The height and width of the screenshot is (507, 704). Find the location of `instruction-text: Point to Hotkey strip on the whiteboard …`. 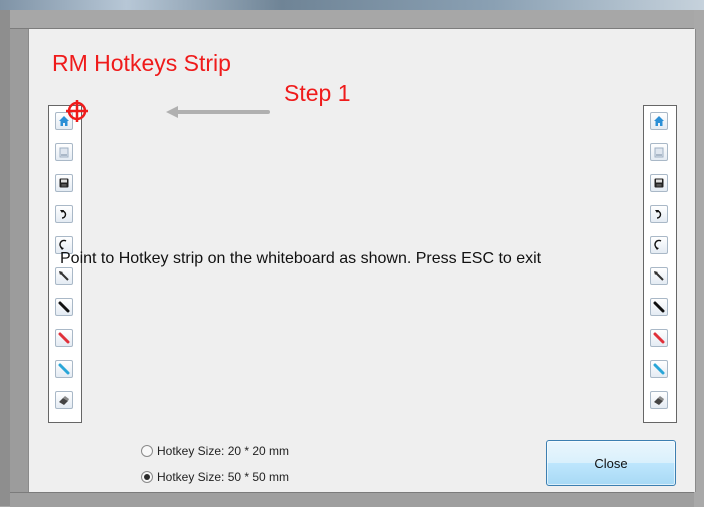

instruction-text: Point to Hotkey strip on the whiteboard … is located at coordinates (301, 258).